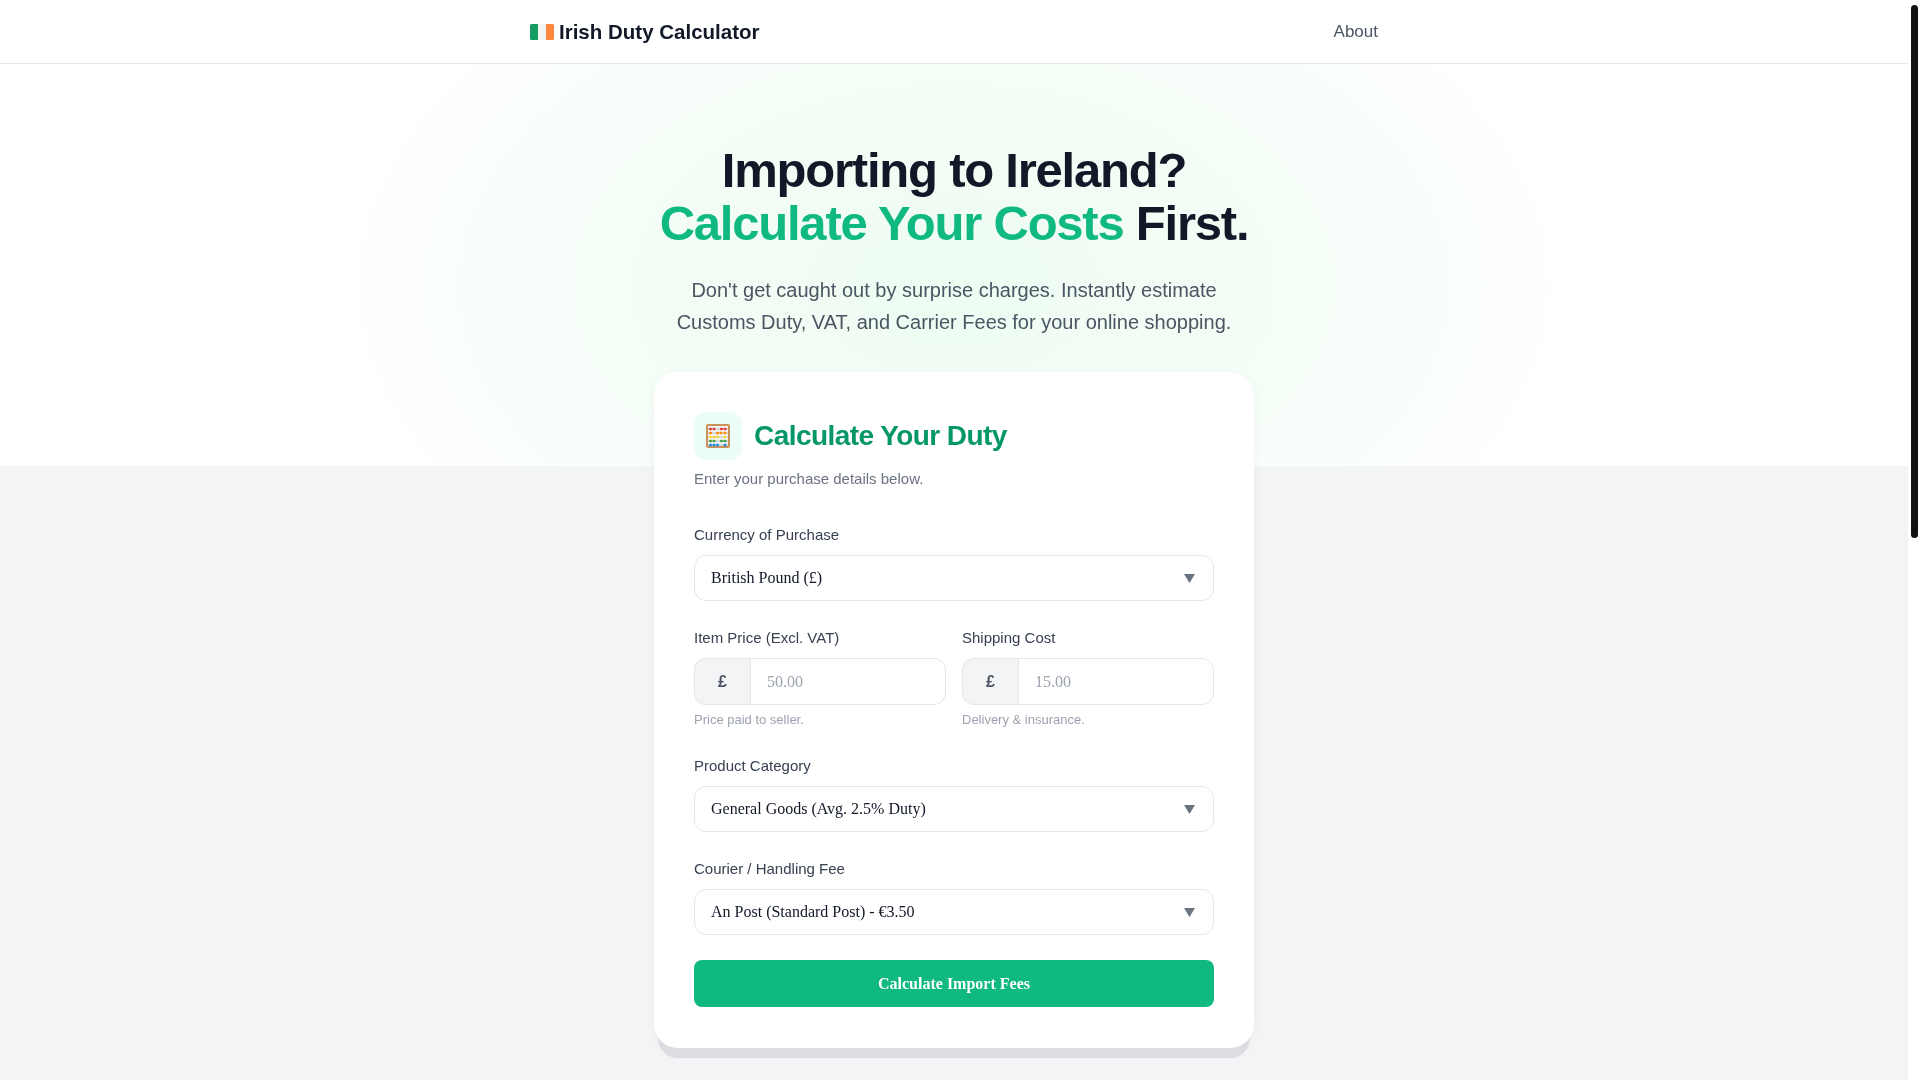 The width and height of the screenshot is (1920, 1080). I want to click on field-label: Product Category, so click(753, 766).